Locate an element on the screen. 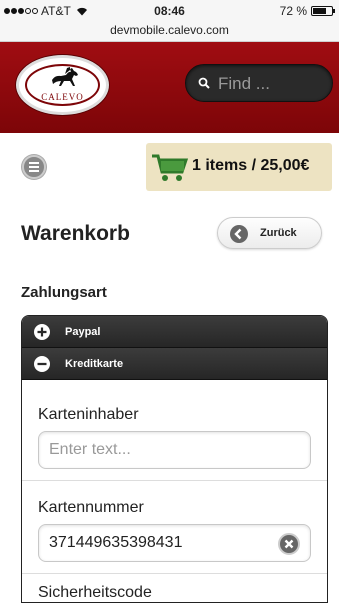 The image size is (339, 603). cart-button: 1 items / 25,00€ is located at coordinates (239, 167).